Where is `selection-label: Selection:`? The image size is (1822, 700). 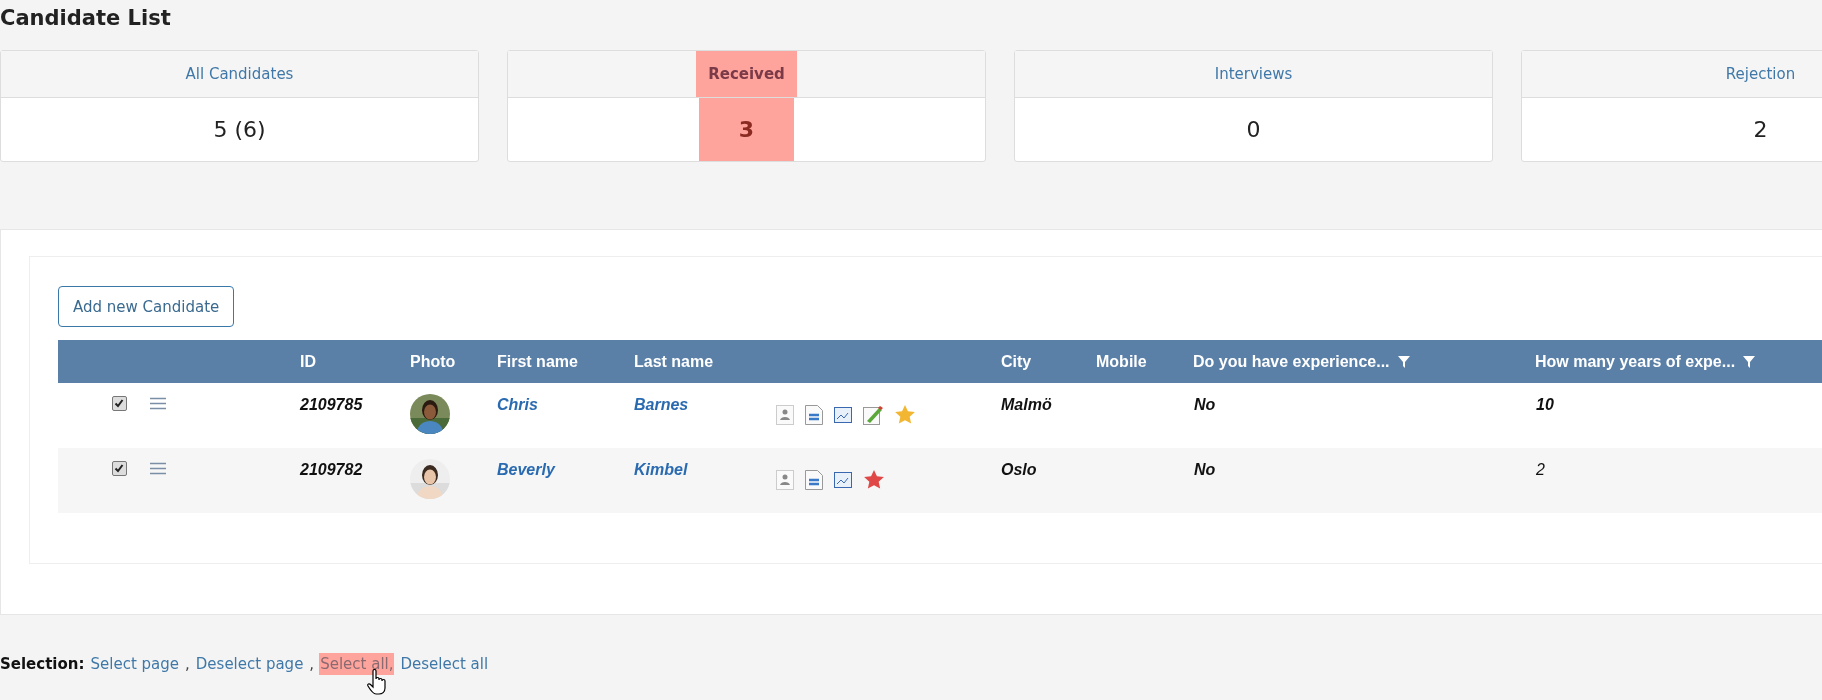 selection-label: Selection: is located at coordinates (42, 664).